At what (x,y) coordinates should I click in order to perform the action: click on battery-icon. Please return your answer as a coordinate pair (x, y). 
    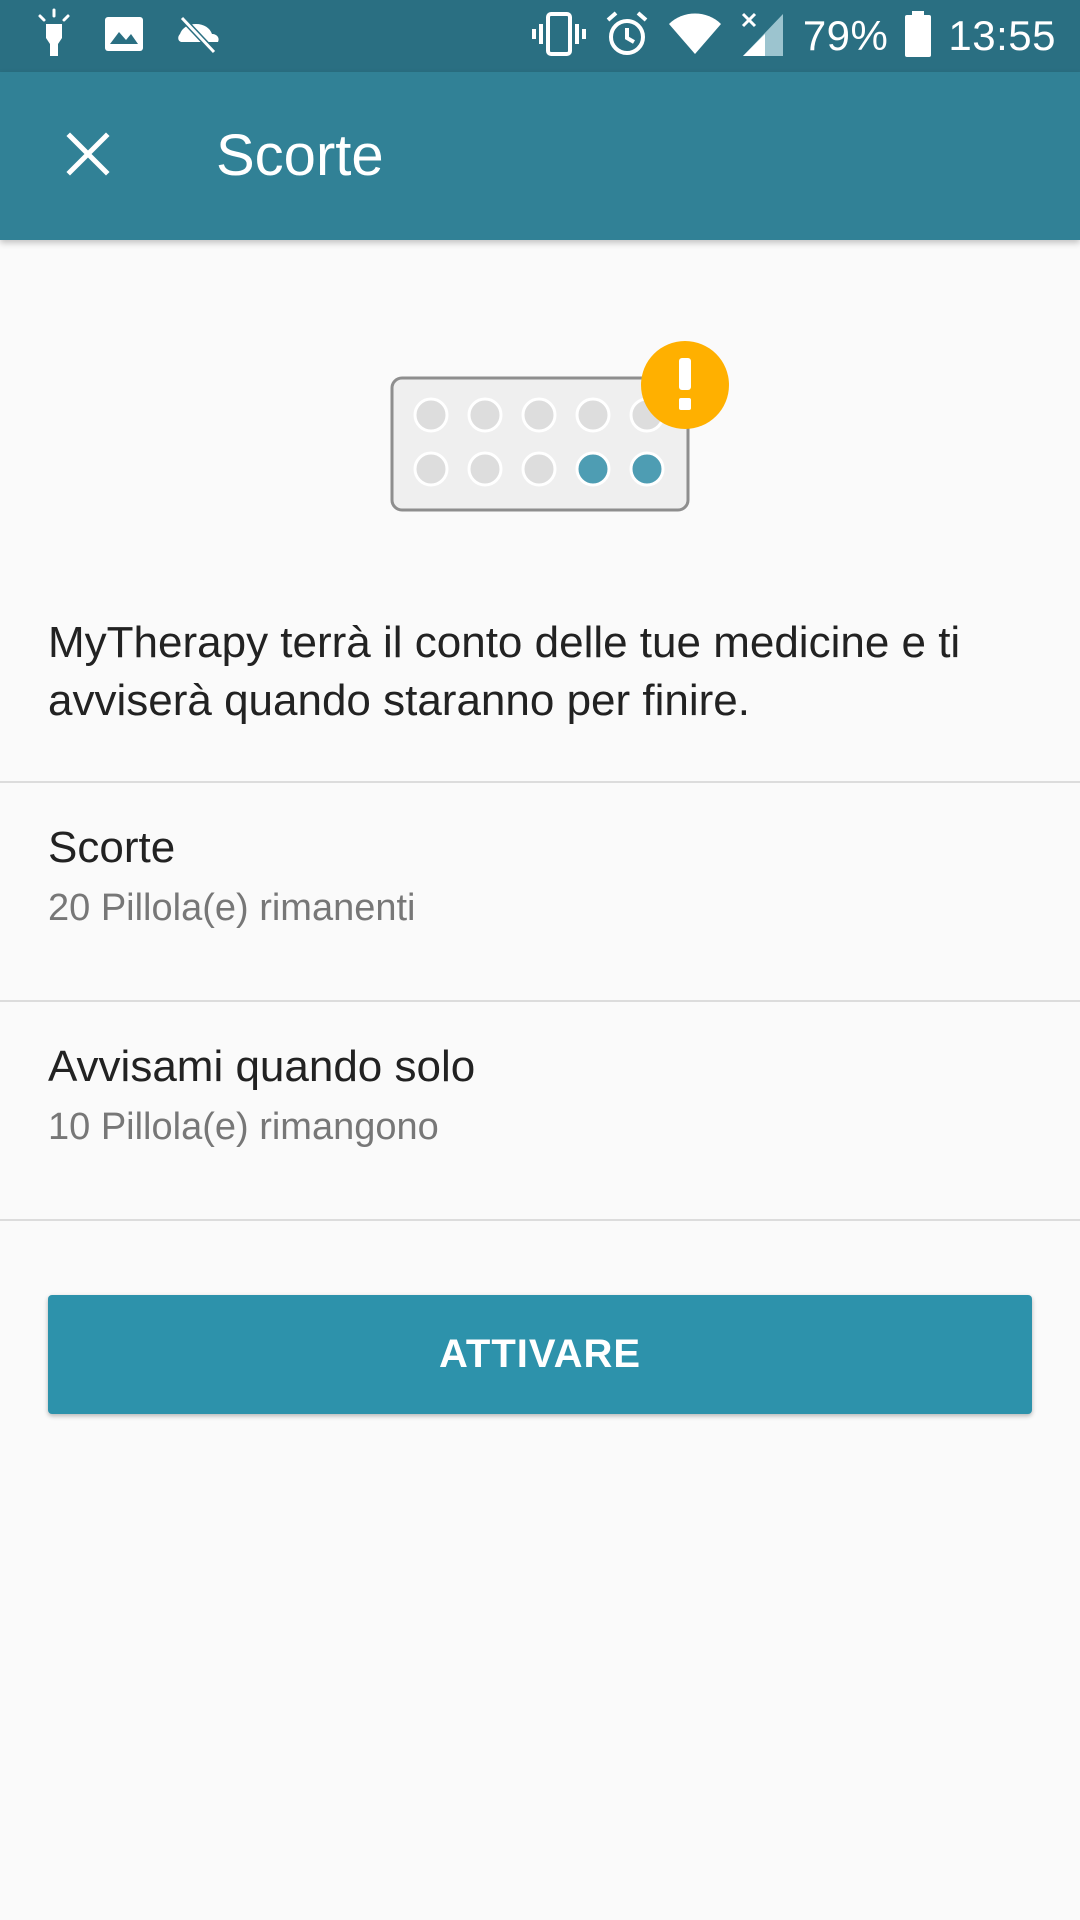
    Looking at the image, I should click on (918, 36).